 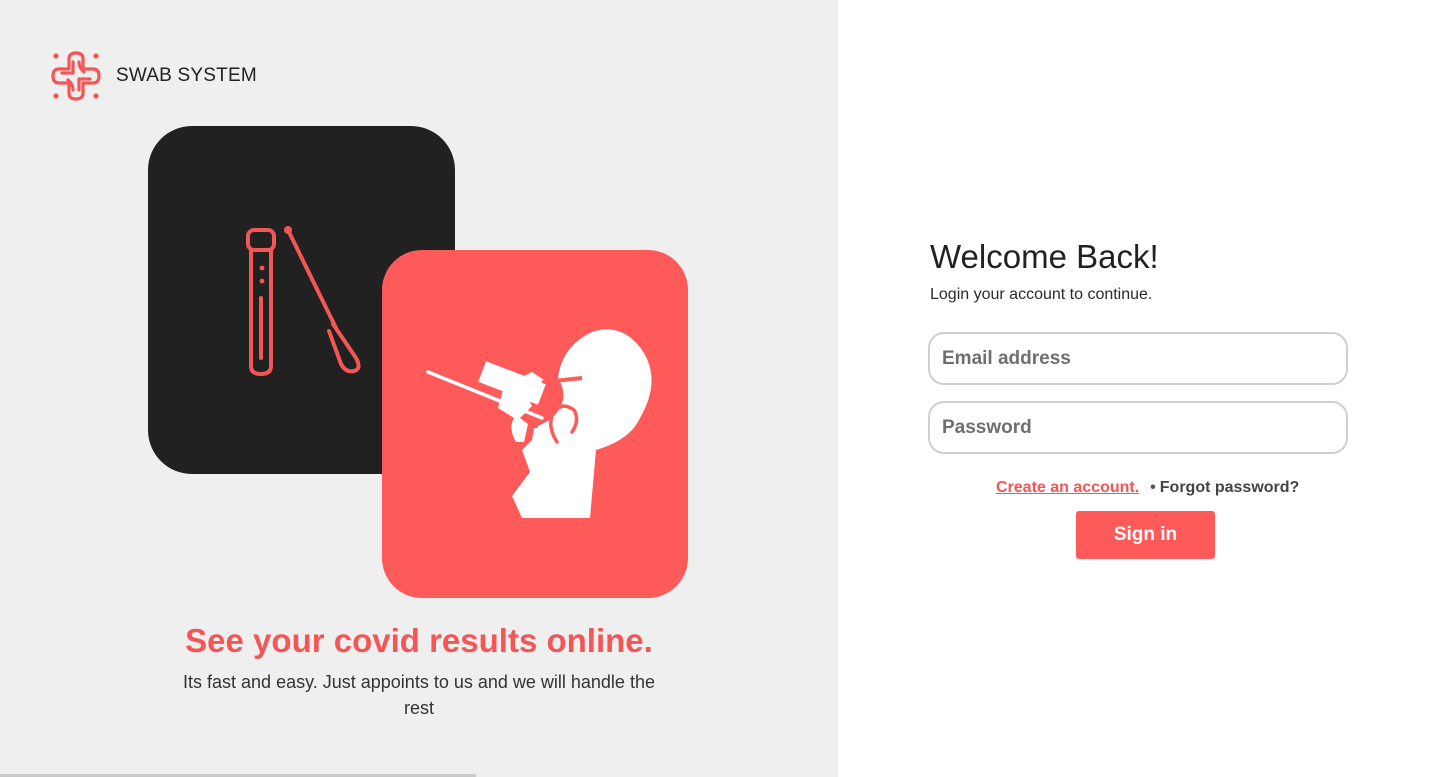 I want to click on account-links: Create an account. • Forgot password?, so click(x=1147, y=488).